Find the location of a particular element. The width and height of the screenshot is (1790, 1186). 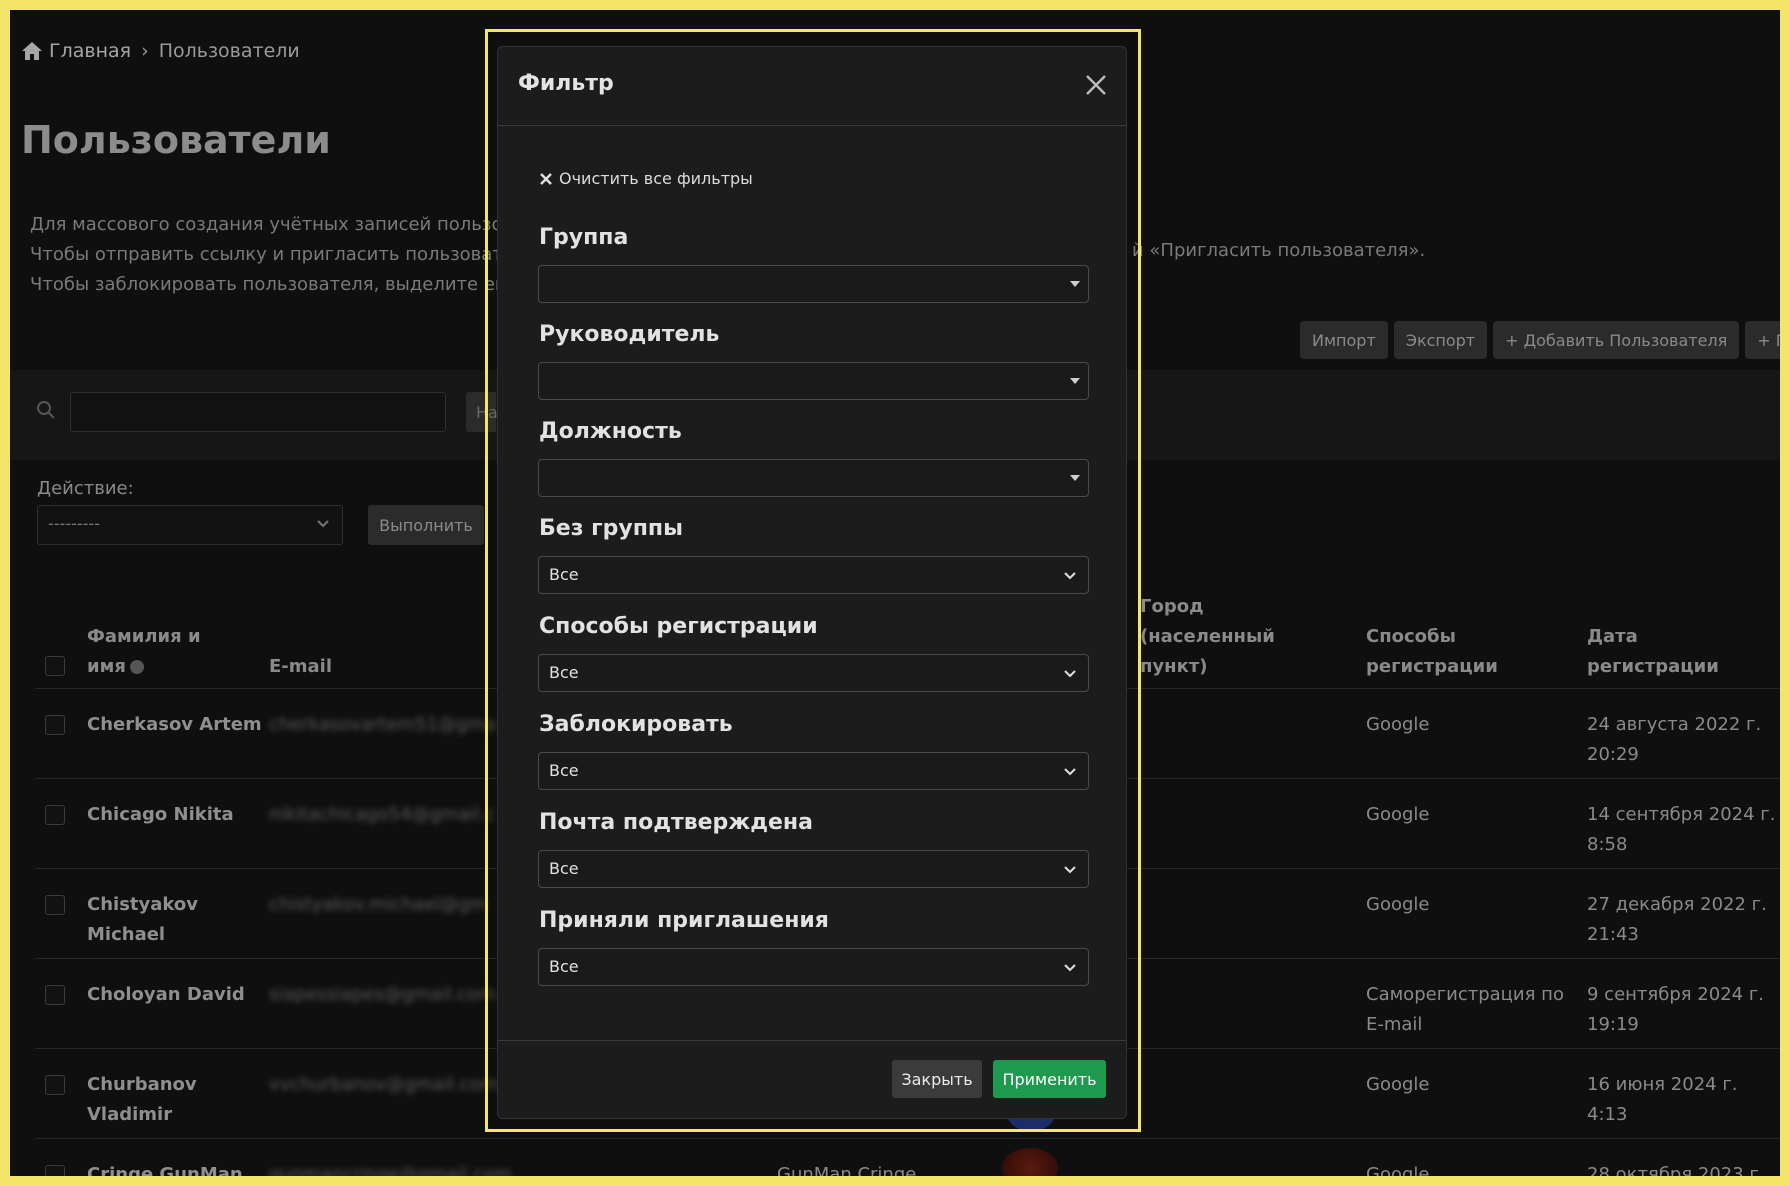

column-header-registration-line-1: Способы is located at coordinates (1411, 636).